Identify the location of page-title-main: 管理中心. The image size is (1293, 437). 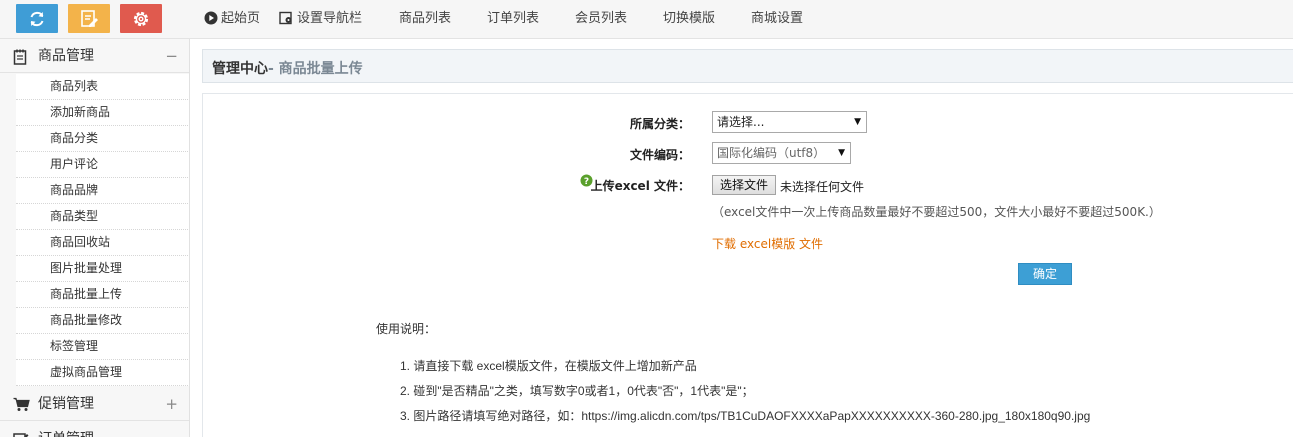
(240, 69).